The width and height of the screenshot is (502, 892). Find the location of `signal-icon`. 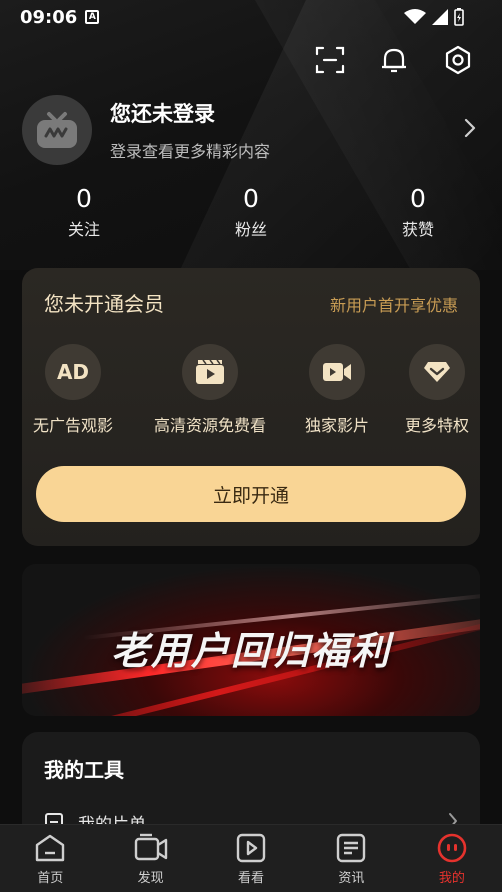

signal-icon is located at coordinates (440, 17).